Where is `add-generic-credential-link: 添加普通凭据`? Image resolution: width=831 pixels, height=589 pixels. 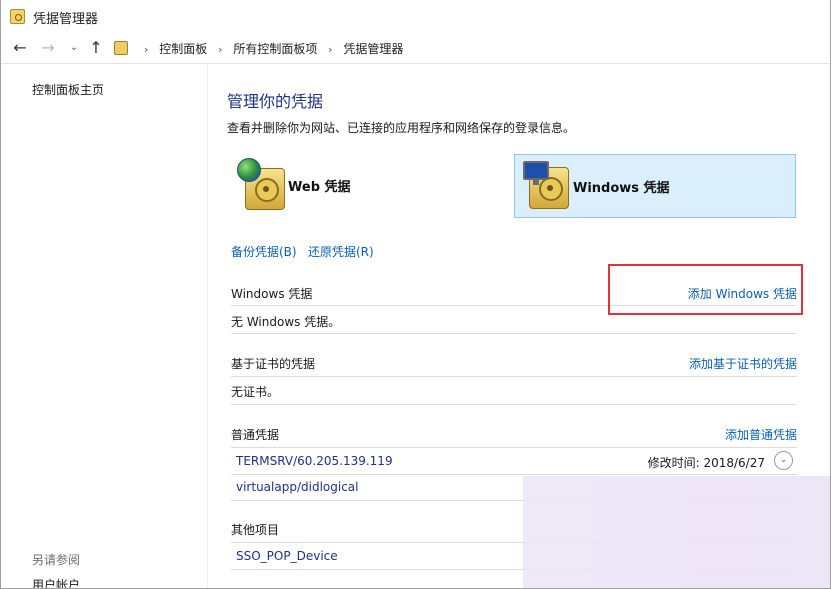 add-generic-credential-link: 添加普通凭据 is located at coordinates (761, 434).